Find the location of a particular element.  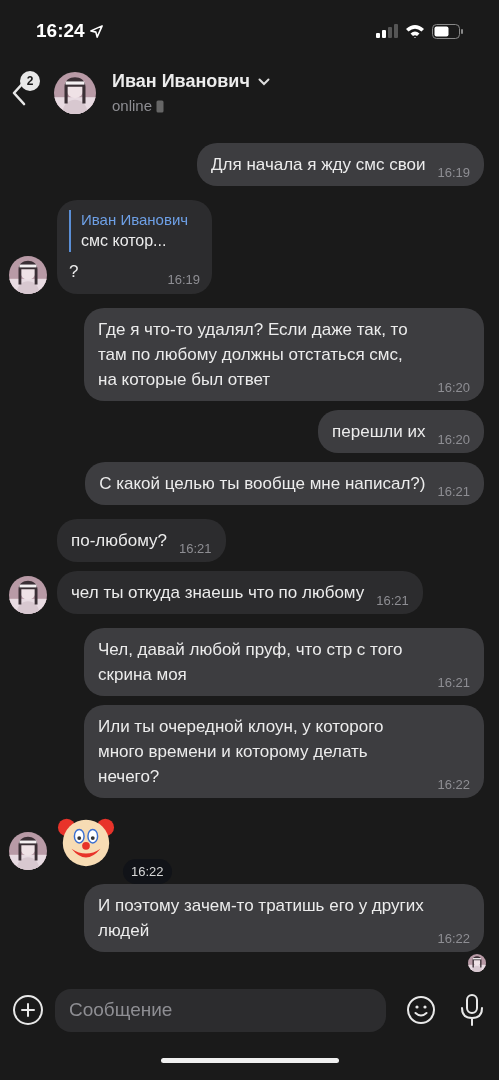

message-text: чел ты откуда знаешь что по любому is located at coordinates (218, 593).